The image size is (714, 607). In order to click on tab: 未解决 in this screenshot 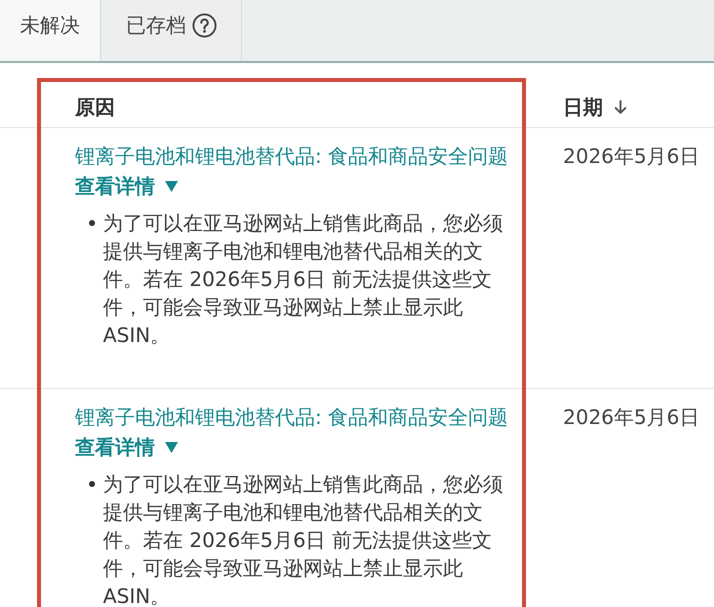, I will do `click(50, 30)`.